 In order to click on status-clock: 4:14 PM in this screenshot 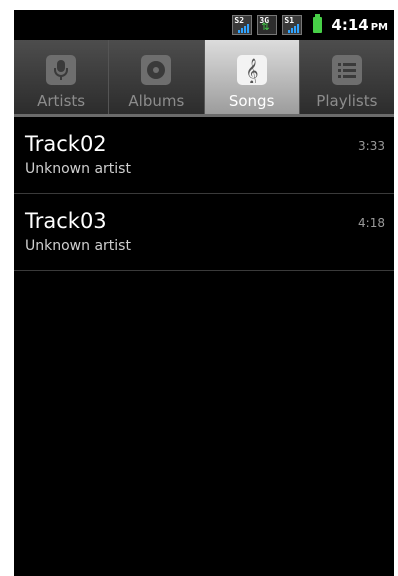, I will do `click(359, 25)`.